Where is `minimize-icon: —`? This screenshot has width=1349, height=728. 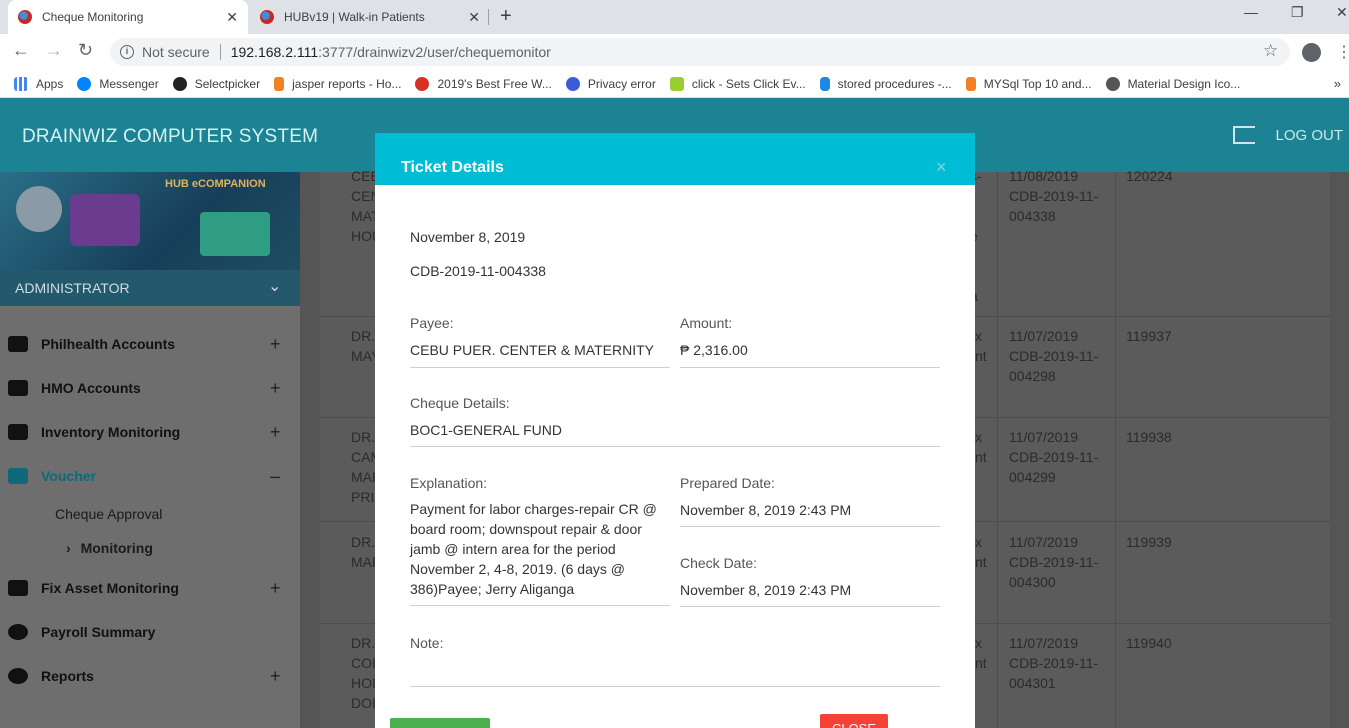
minimize-icon: — is located at coordinates (1251, 12).